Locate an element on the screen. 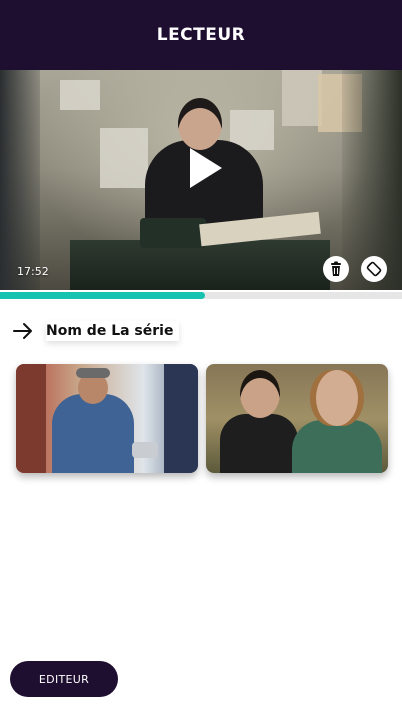  play-button is located at coordinates (206, 168).